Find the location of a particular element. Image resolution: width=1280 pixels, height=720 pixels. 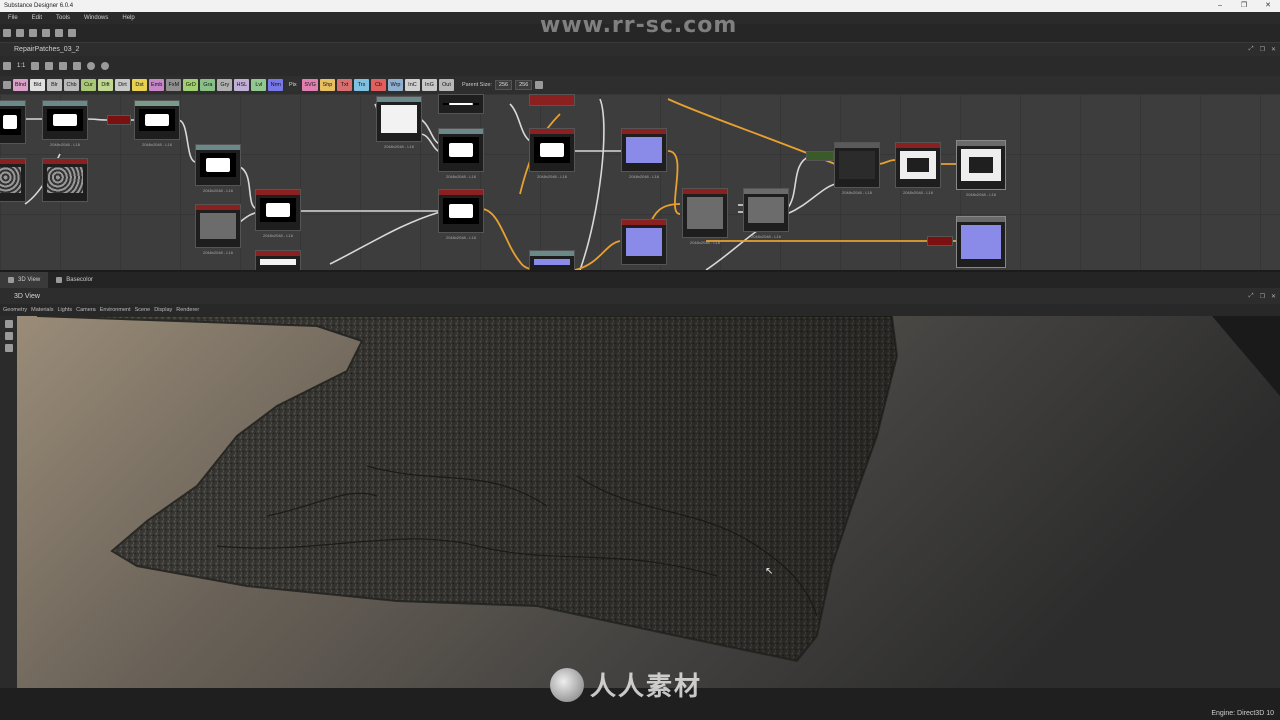

atom-button-shp: Shp is located at coordinates (327, 85).